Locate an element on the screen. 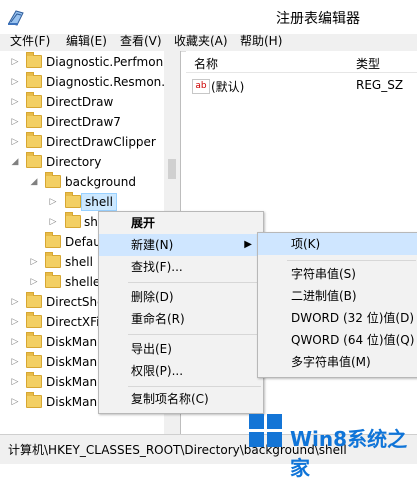 The height and width of the screenshot is (481, 417). submenu-multistring-value: 多字符串值(M) is located at coordinates (337, 362).